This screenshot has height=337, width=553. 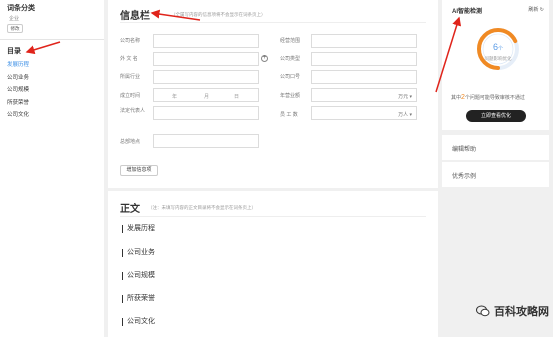 I want to click on sidebar-divider, so click(x=52, y=39).